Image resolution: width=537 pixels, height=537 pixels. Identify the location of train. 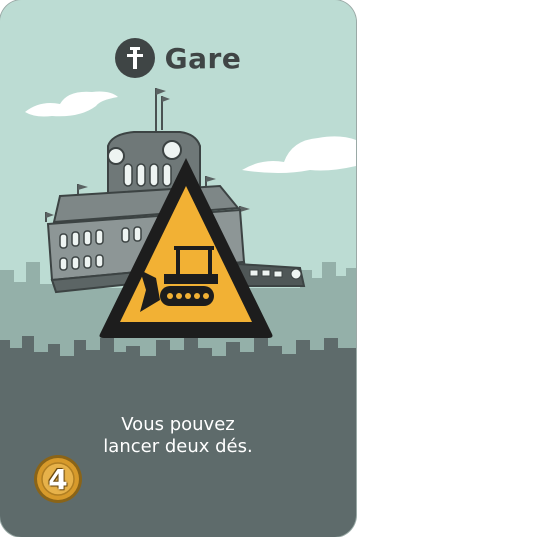
(271, 274).